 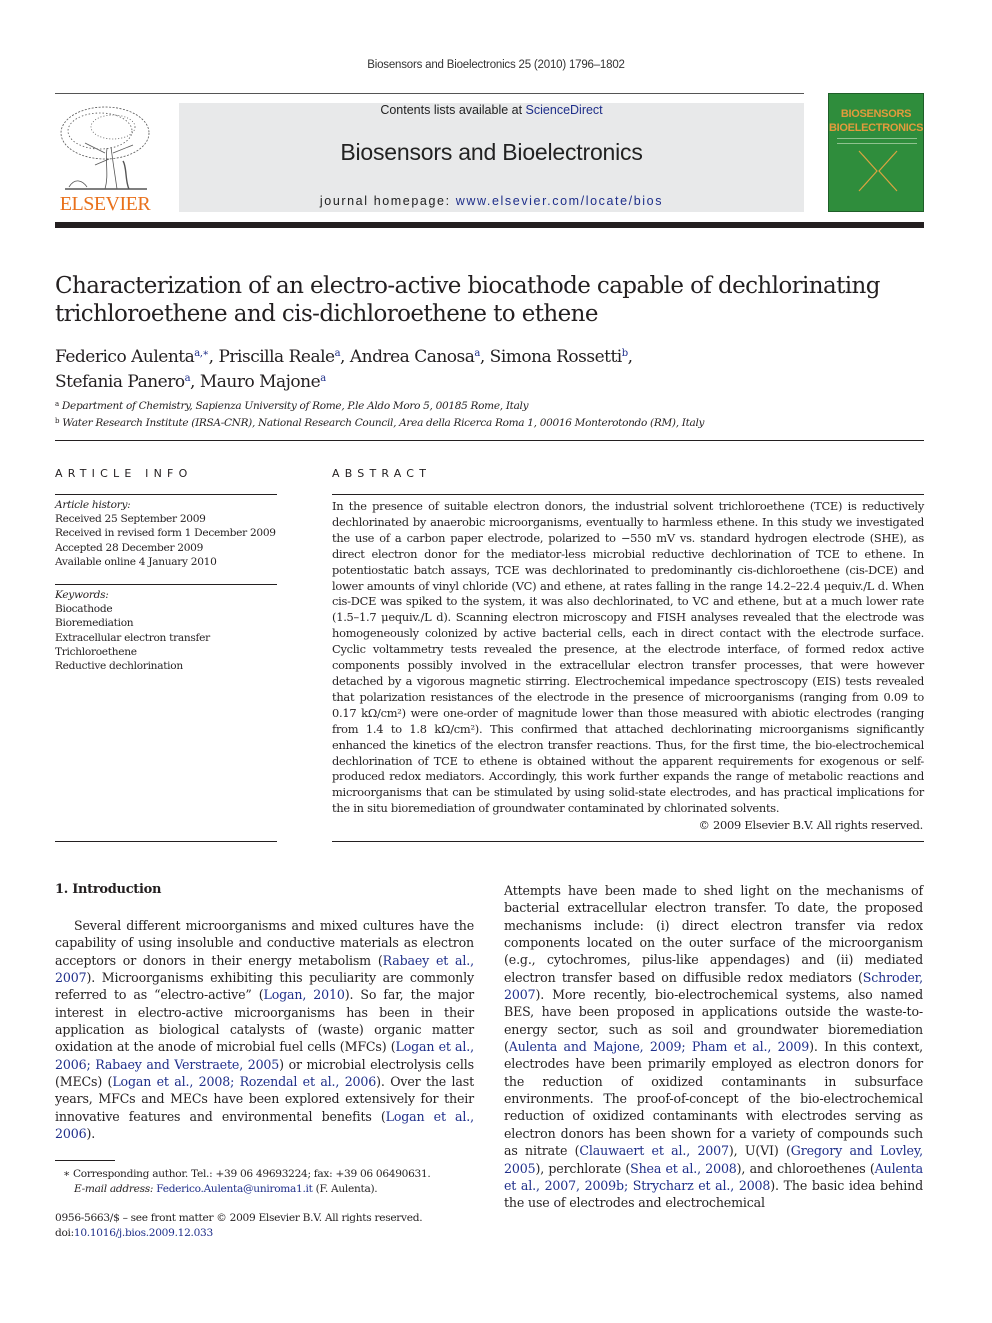 What do you see at coordinates (66, 1174) in the screenshot?
I see `footnote-marker: ∗` at bounding box center [66, 1174].